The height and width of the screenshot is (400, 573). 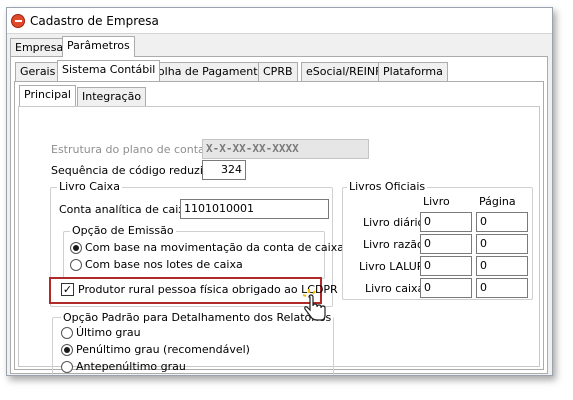 What do you see at coordinates (47, 95) in the screenshot?
I see `tab-principal: Principal` at bounding box center [47, 95].